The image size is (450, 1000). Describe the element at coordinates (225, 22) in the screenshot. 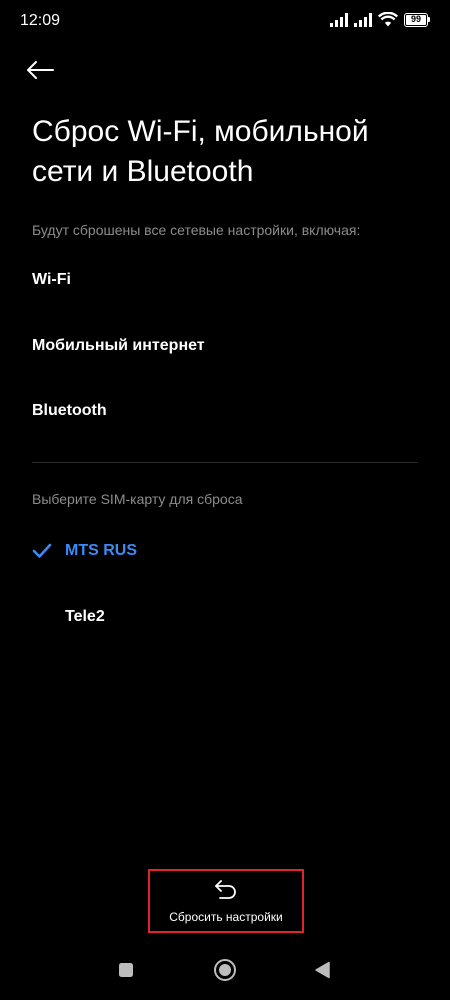

I see `status-bar: 12:09 99` at that location.